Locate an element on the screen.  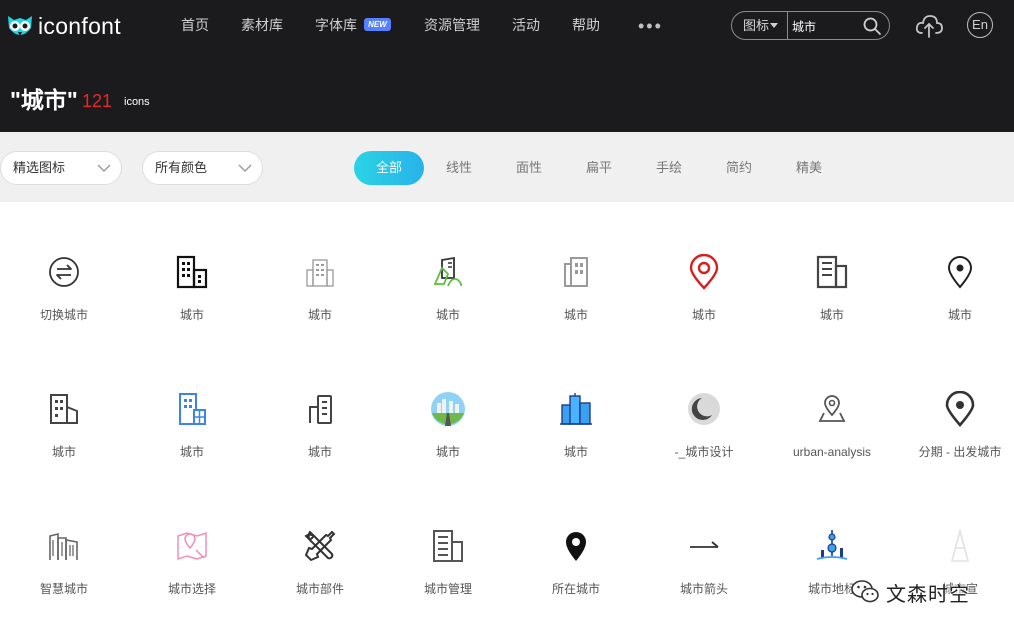
icon-card: 城市管理 is located at coordinates (448, 544).